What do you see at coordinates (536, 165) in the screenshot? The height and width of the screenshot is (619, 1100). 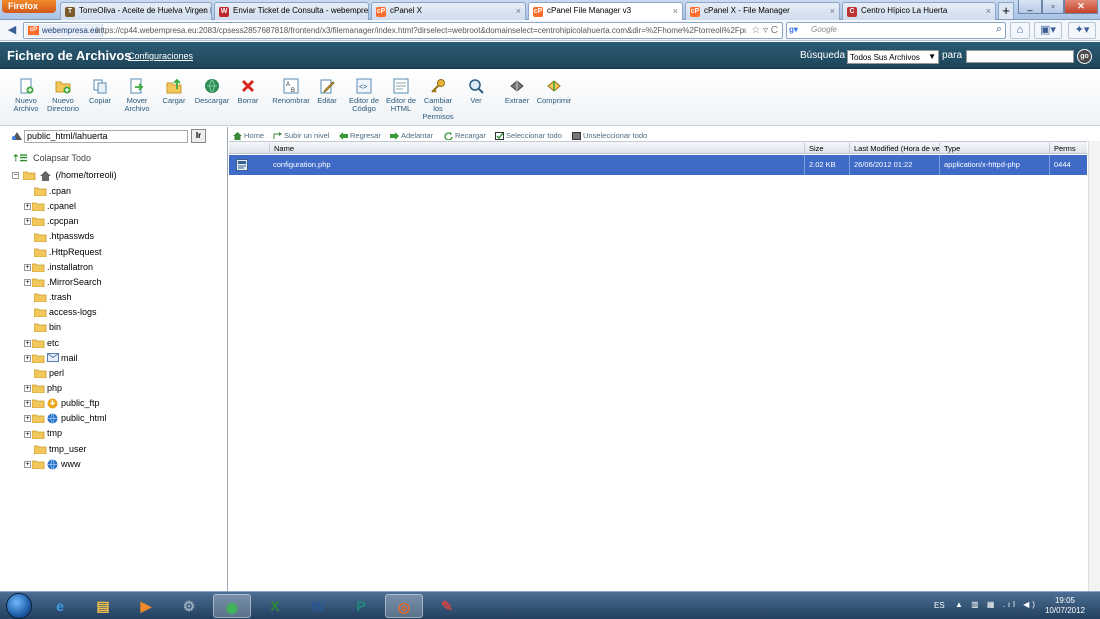 I see `cell-name: configuration.php` at bounding box center [536, 165].